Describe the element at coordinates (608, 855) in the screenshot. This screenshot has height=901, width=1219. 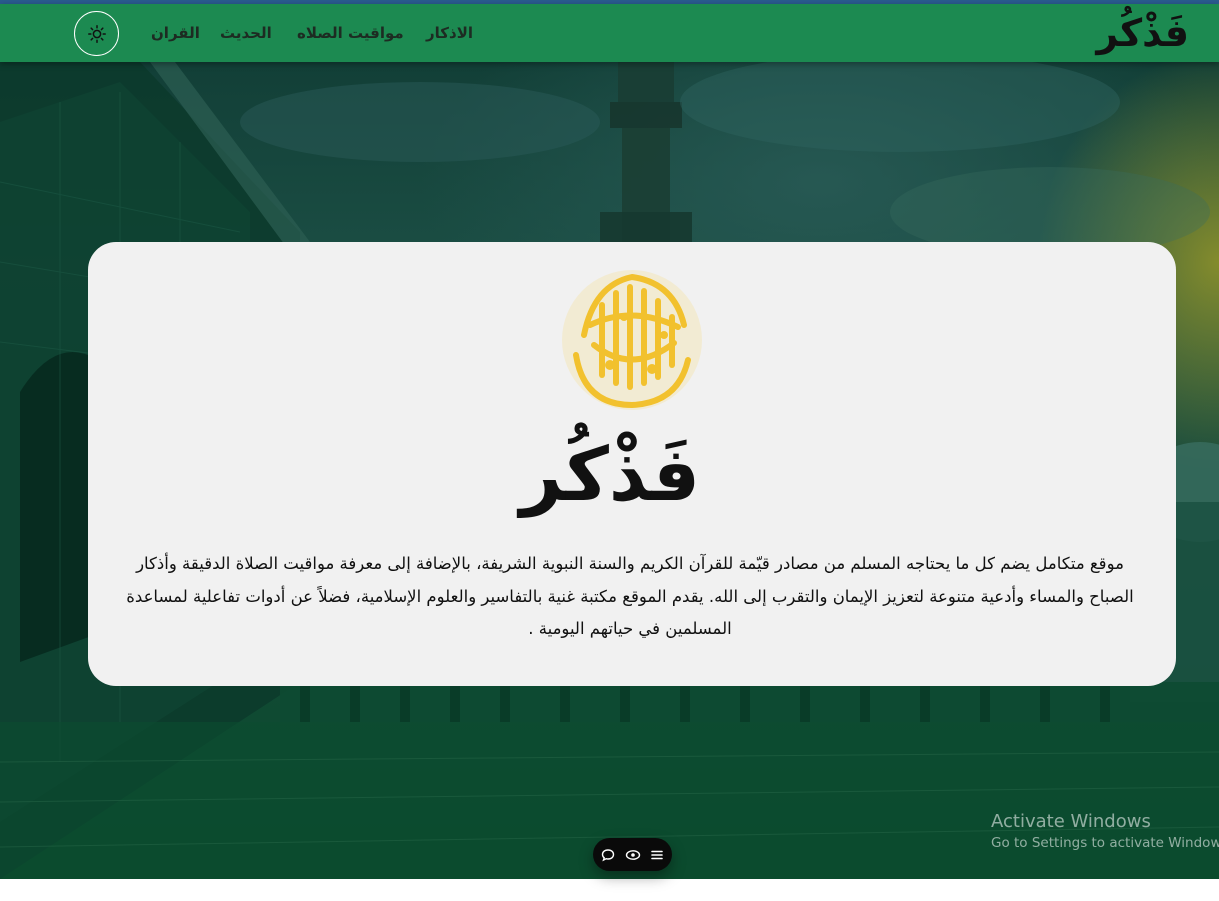
I see `chat-bubble-icon` at that location.